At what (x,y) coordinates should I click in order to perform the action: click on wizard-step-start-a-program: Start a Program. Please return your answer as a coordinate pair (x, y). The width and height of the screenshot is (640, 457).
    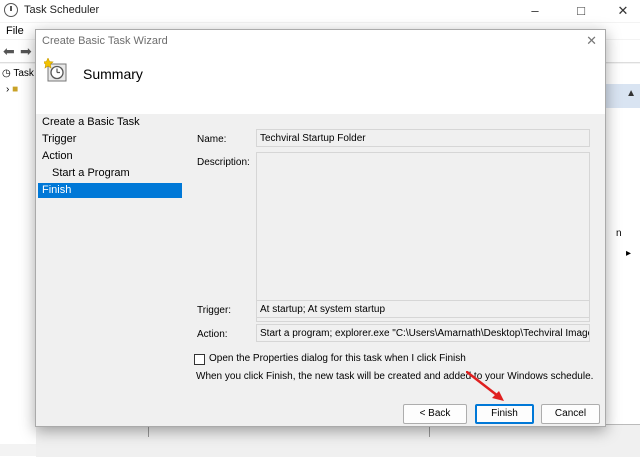
    Looking at the image, I should click on (110, 173).